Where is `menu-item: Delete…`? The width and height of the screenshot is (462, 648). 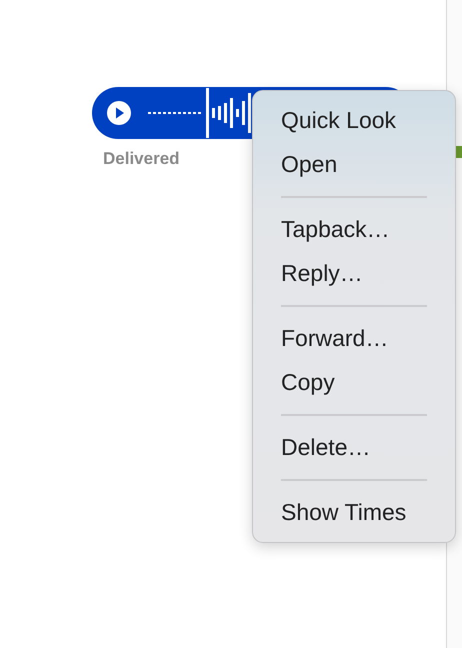 menu-item: Delete… is located at coordinates (354, 447).